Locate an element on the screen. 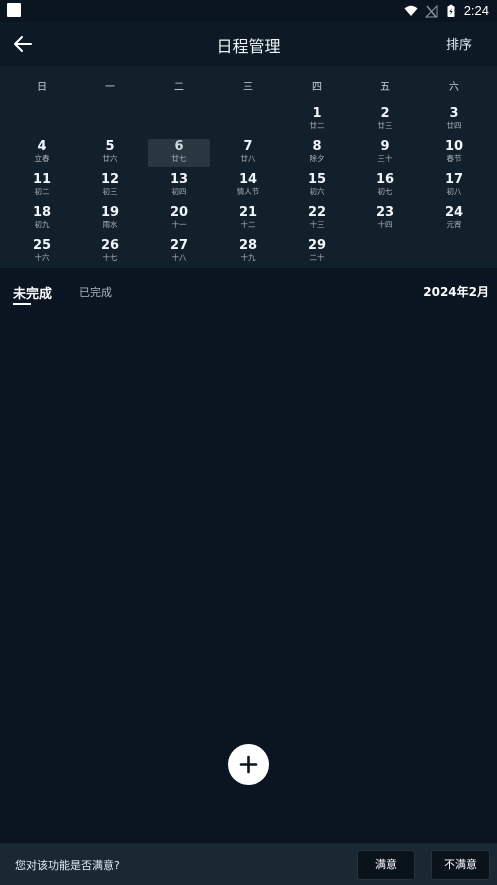 This screenshot has height=885, width=497. lunar-date: 十二 is located at coordinates (248, 224).